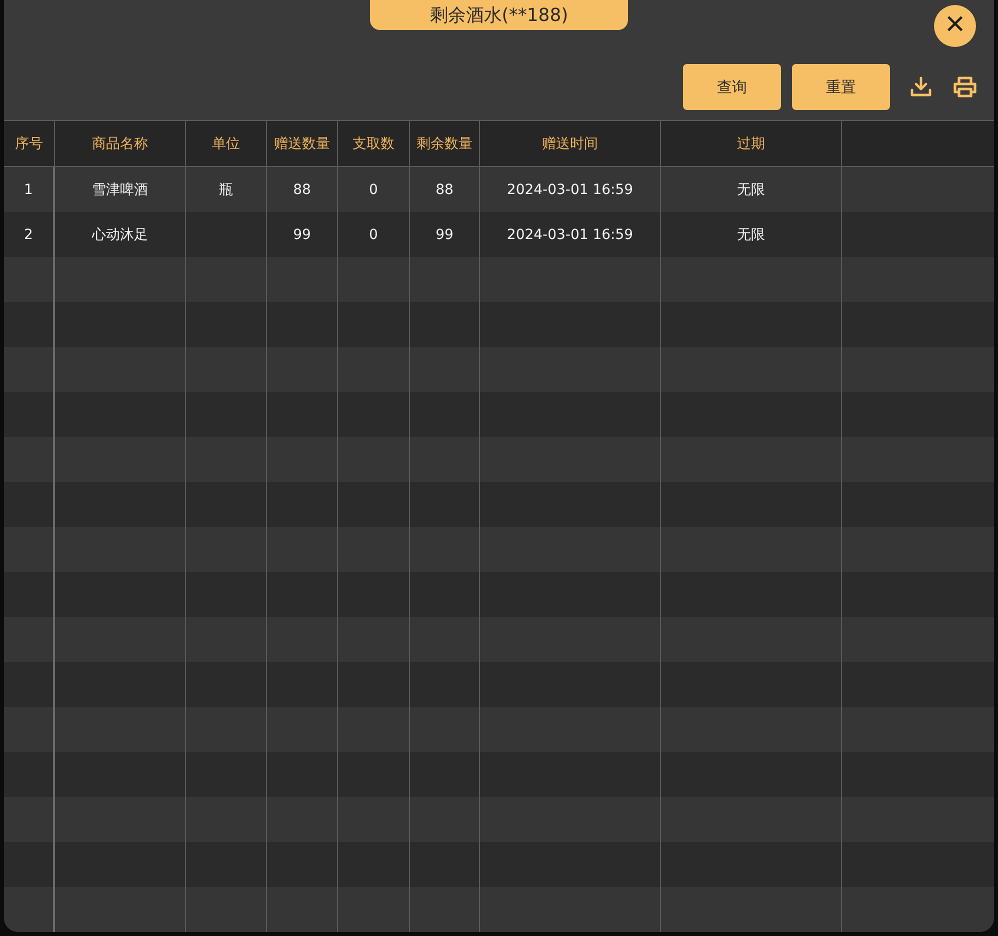  What do you see at coordinates (751, 144) in the screenshot?
I see `column-header: 过期` at bounding box center [751, 144].